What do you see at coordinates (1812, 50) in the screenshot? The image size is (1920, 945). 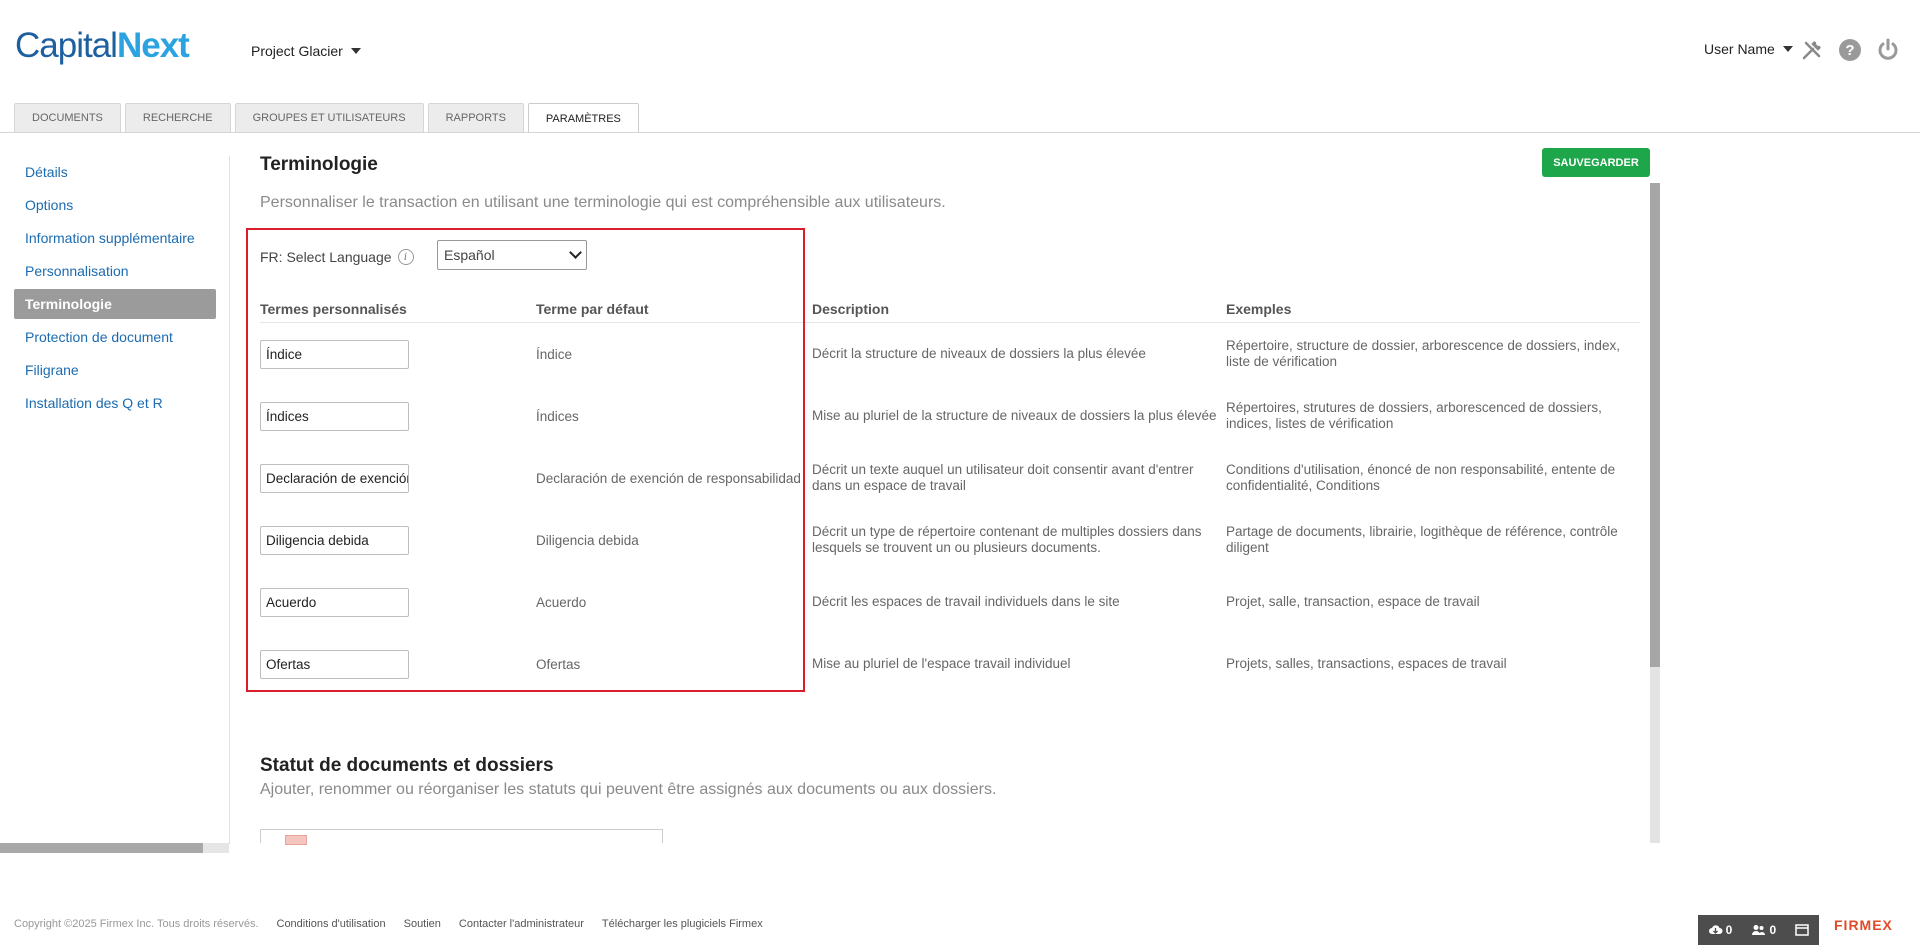 I see `tools-icon` at bounding box center [1812, 50].